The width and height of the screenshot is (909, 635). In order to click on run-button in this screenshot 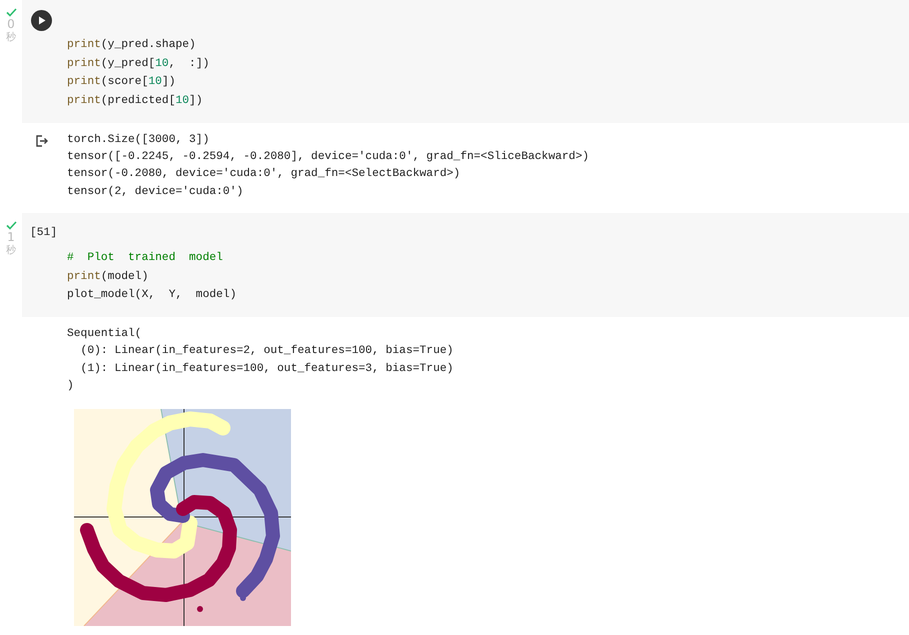, I will do `click(41, 20)`.